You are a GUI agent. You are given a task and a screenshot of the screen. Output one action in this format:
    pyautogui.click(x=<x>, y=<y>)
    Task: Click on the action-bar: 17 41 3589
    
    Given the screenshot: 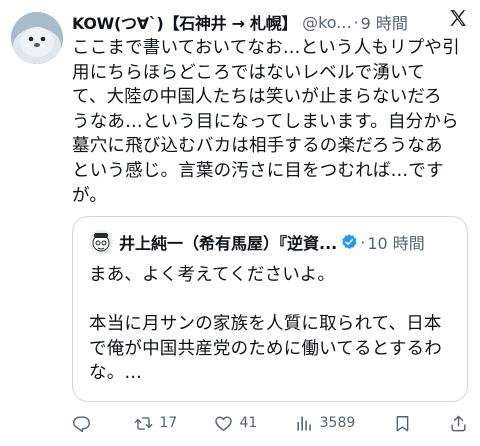 What is the action you would take?
    pyautogui.click(x=270, y=423)
    